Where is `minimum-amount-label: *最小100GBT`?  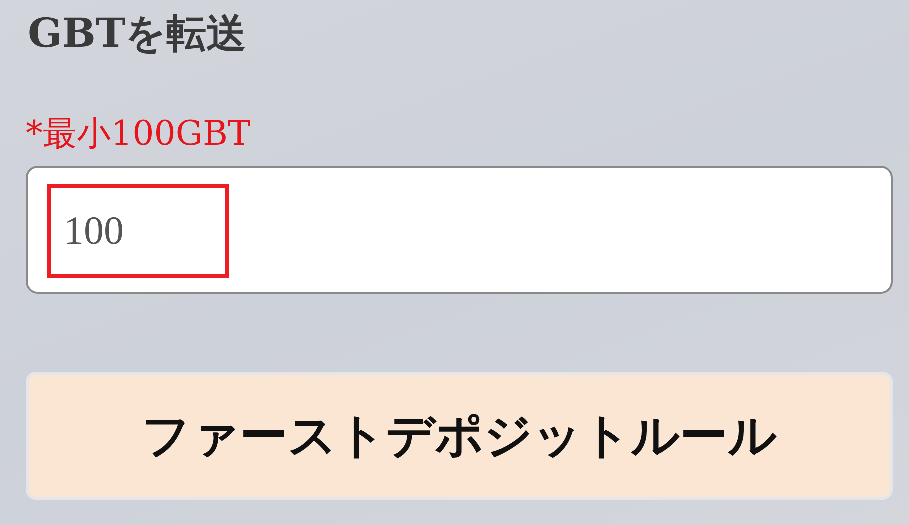
minimum-amount-label: *最小100GBT is located at coordinates (138, 134).